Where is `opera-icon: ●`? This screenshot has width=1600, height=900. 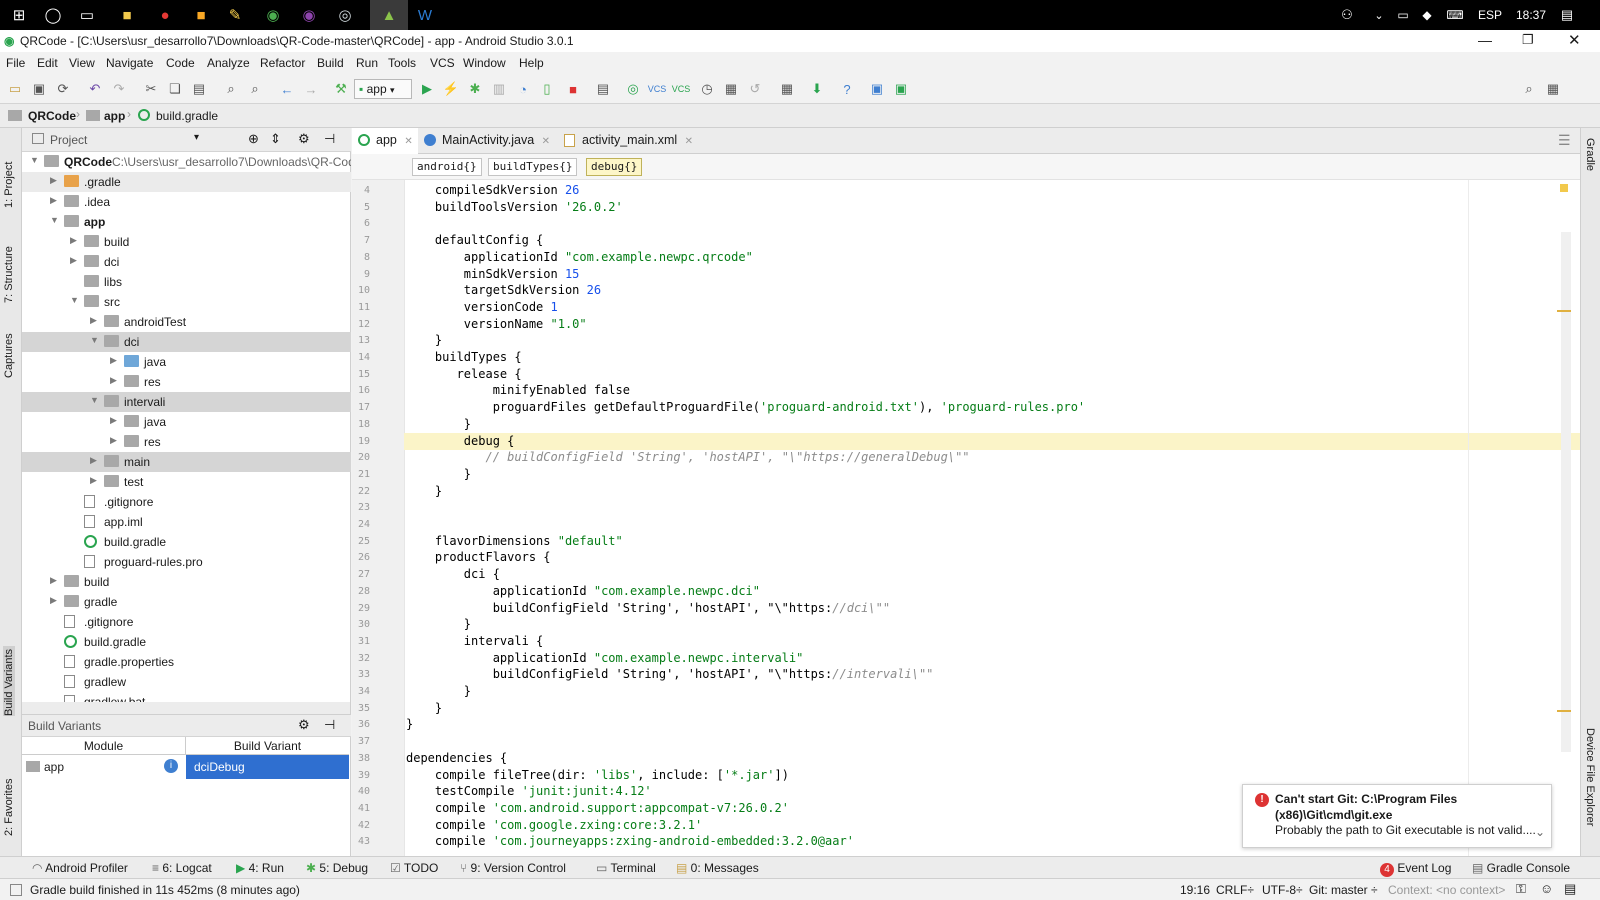 opera-icon: ● is located at coordinates (165, 15).